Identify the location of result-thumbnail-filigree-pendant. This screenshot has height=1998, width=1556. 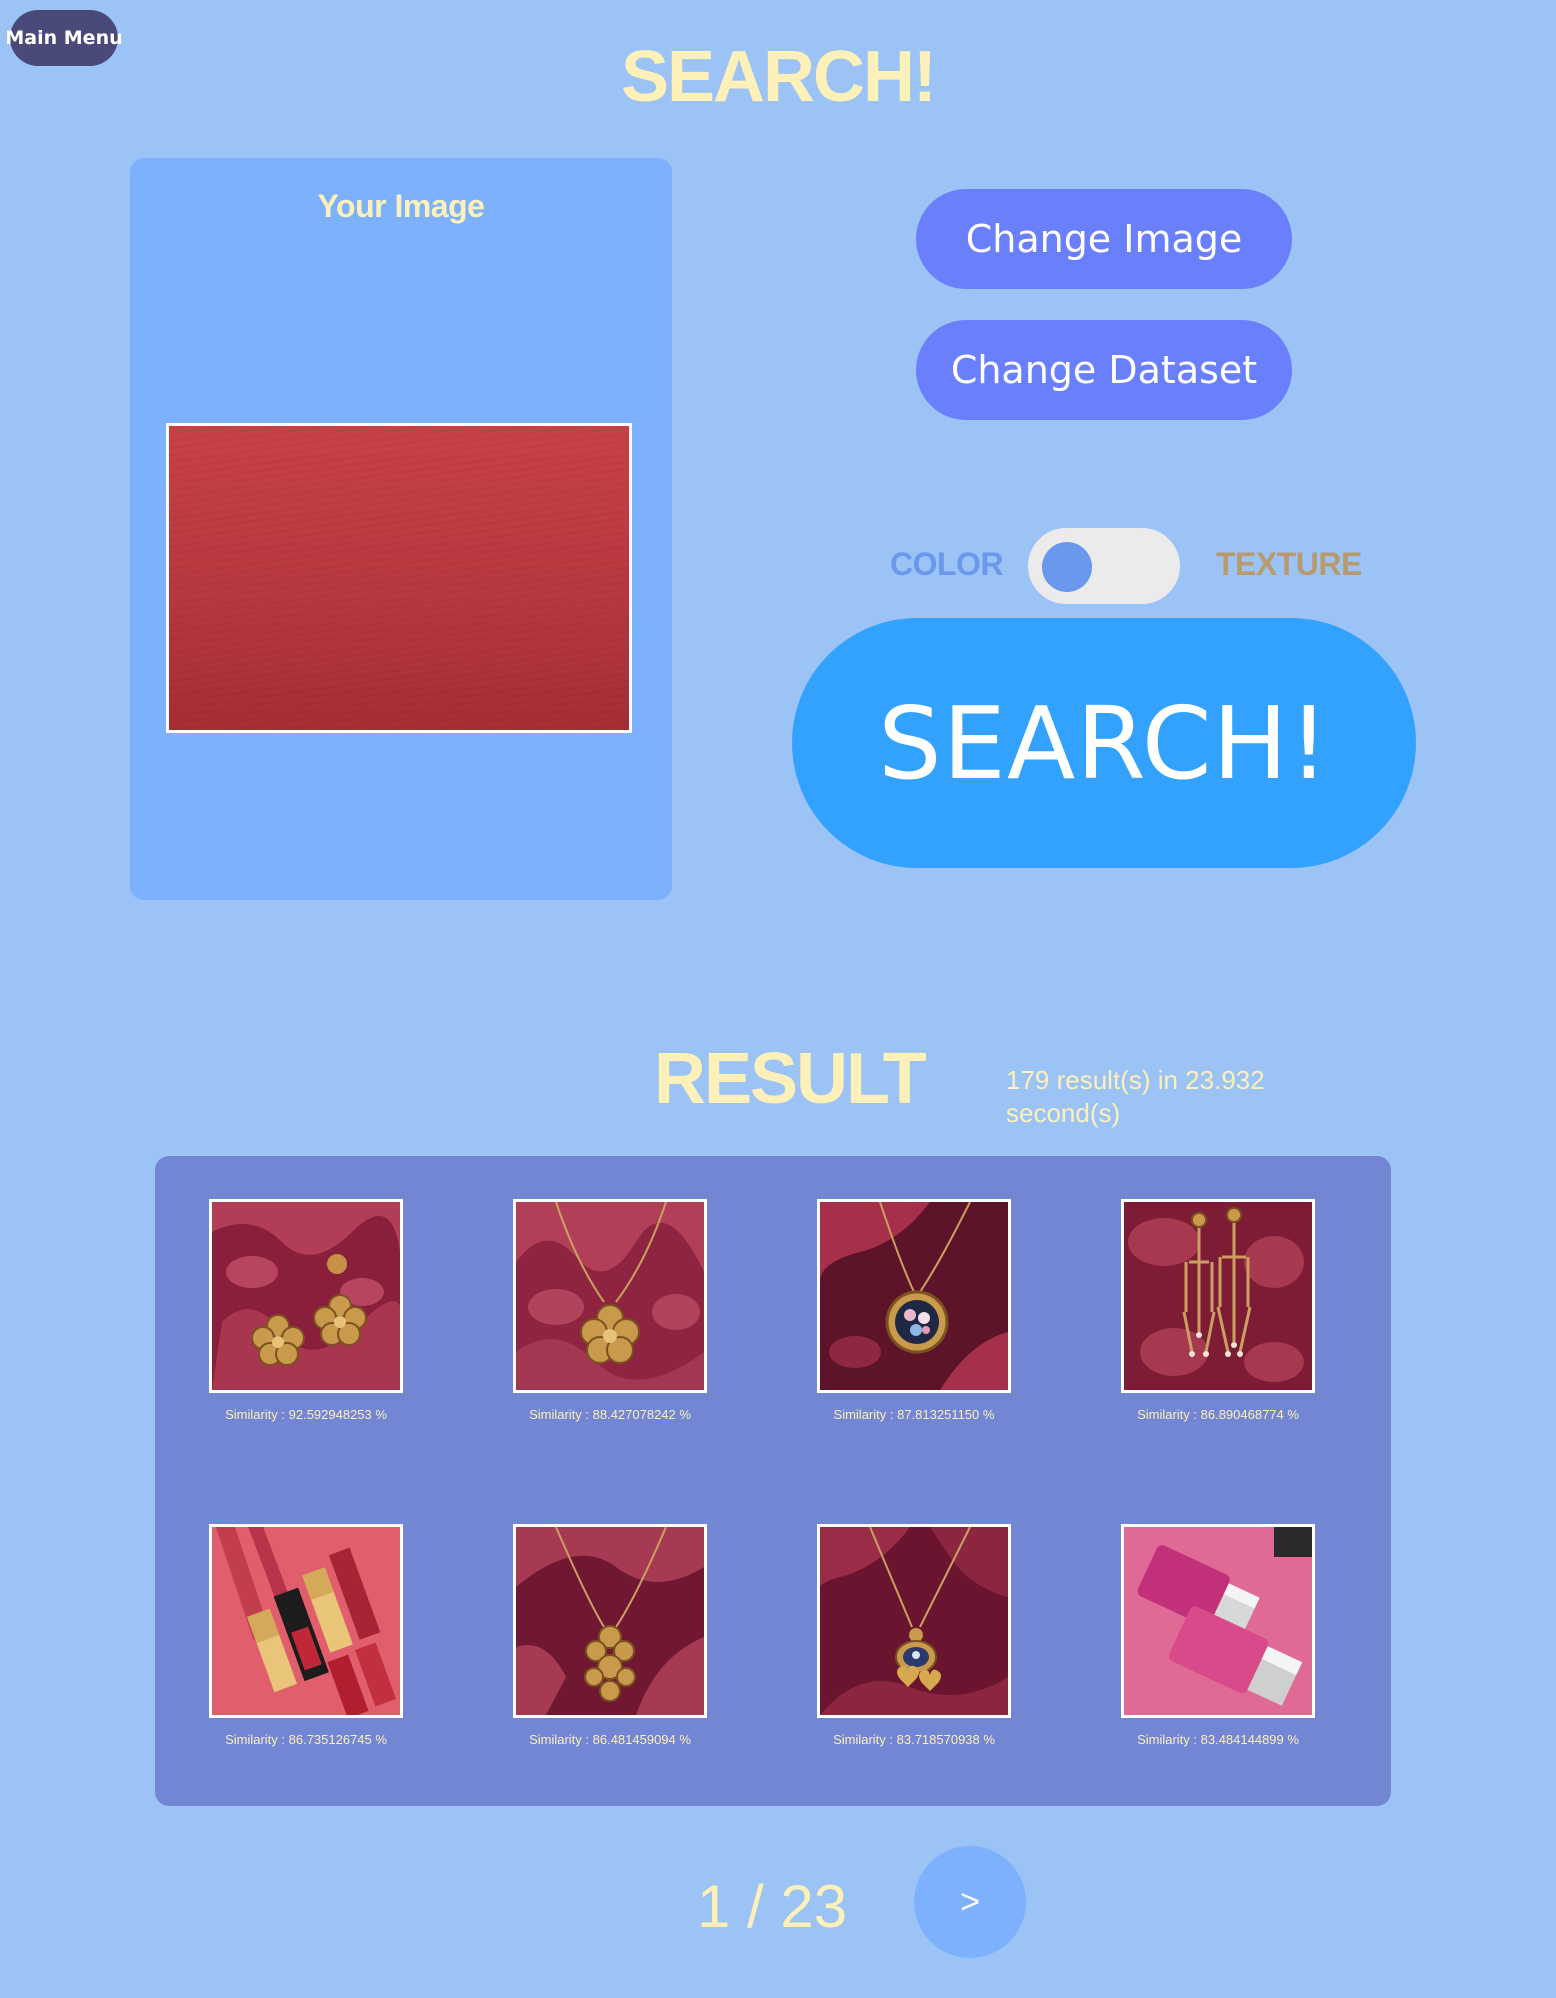
(610, 1621).